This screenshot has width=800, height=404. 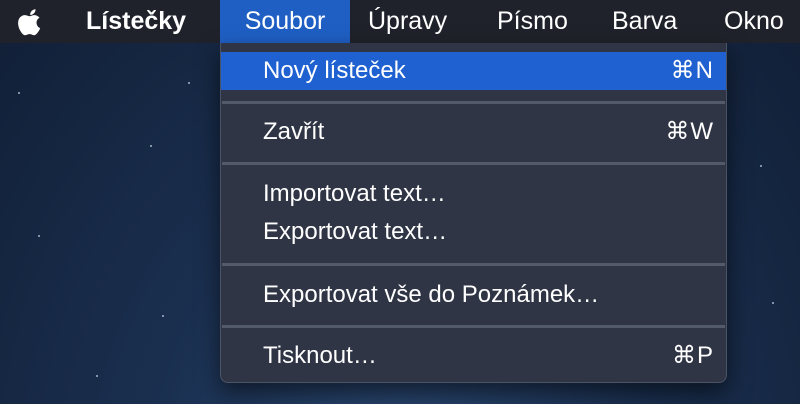 What do you see at coordinates (754, 21) in the screenshot?
I see `menu-okno: Okno` at bounding box center [754, 21].